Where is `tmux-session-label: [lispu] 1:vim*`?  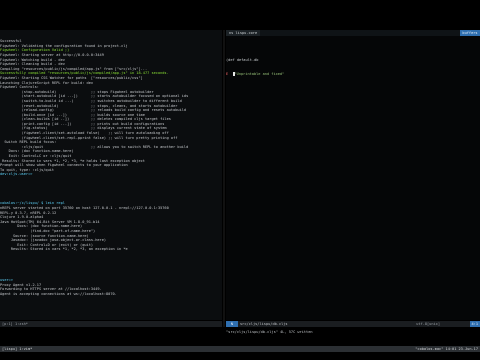 tmux-session-label: [lispu] 1:vim* is located at coordinates (17, 349).